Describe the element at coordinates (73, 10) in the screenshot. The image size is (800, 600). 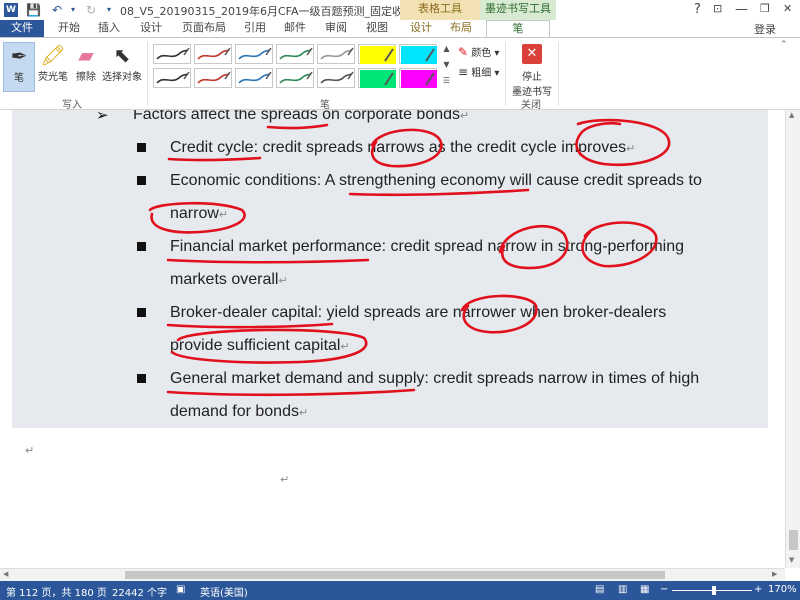
I see `undo-dropdown-icon: ▾` at that location.